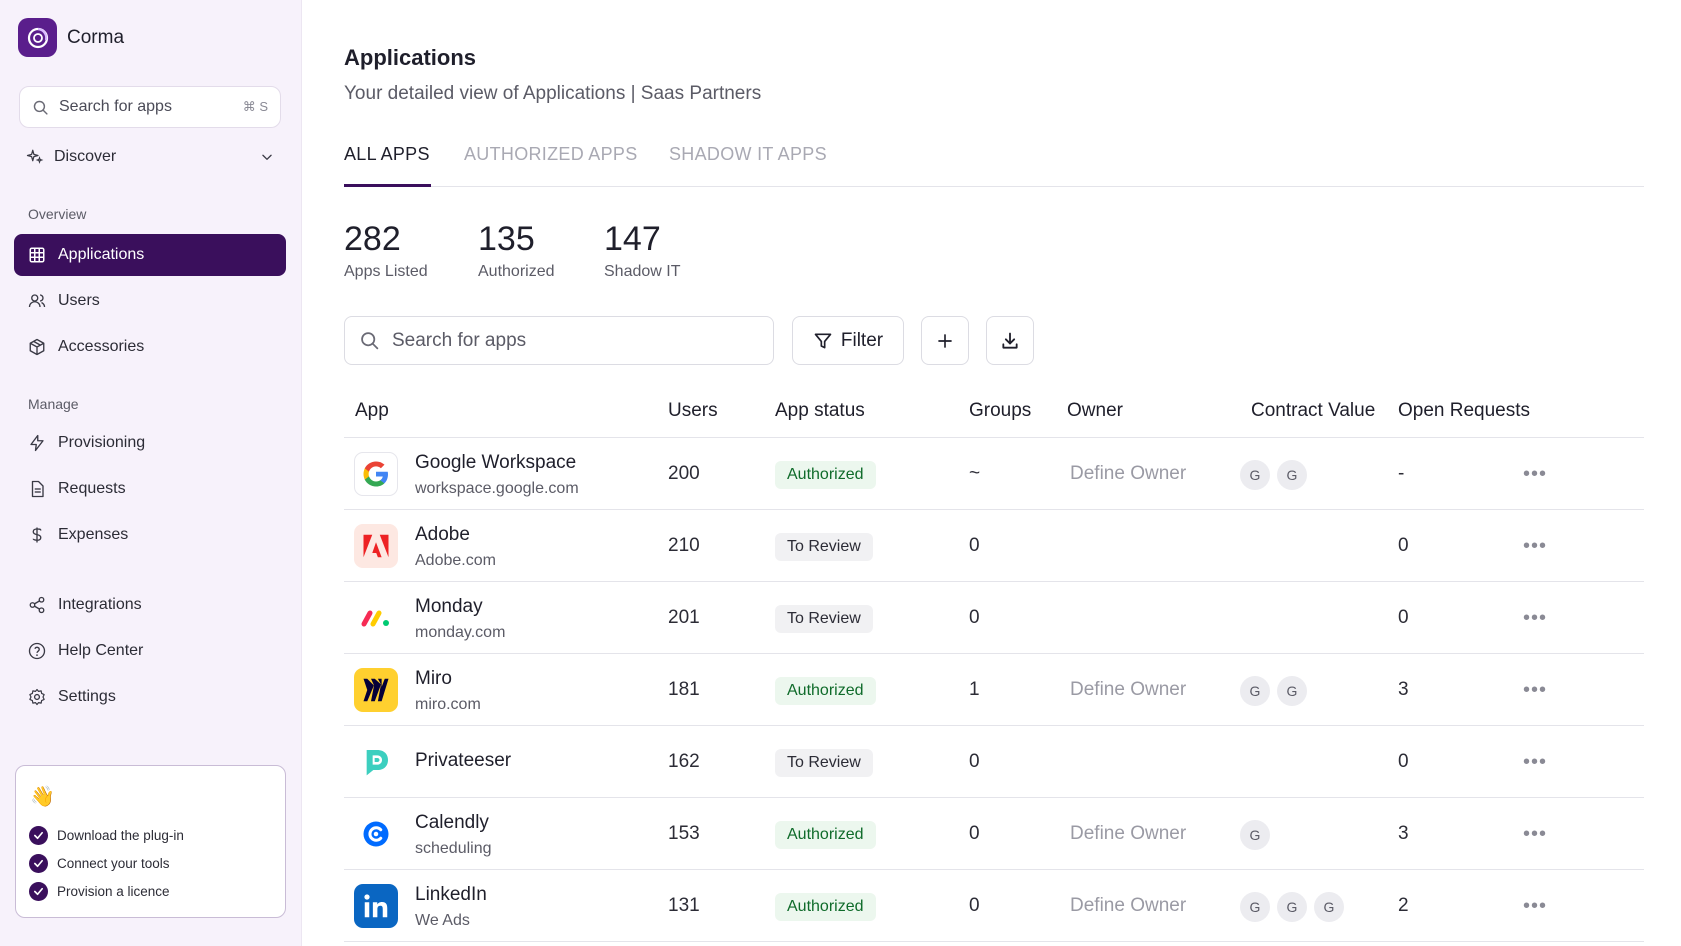  Describe the element at coordinates (150, 443) in the screenshot. I see `sidebar-item-provisioning: Provisioning` at that location.